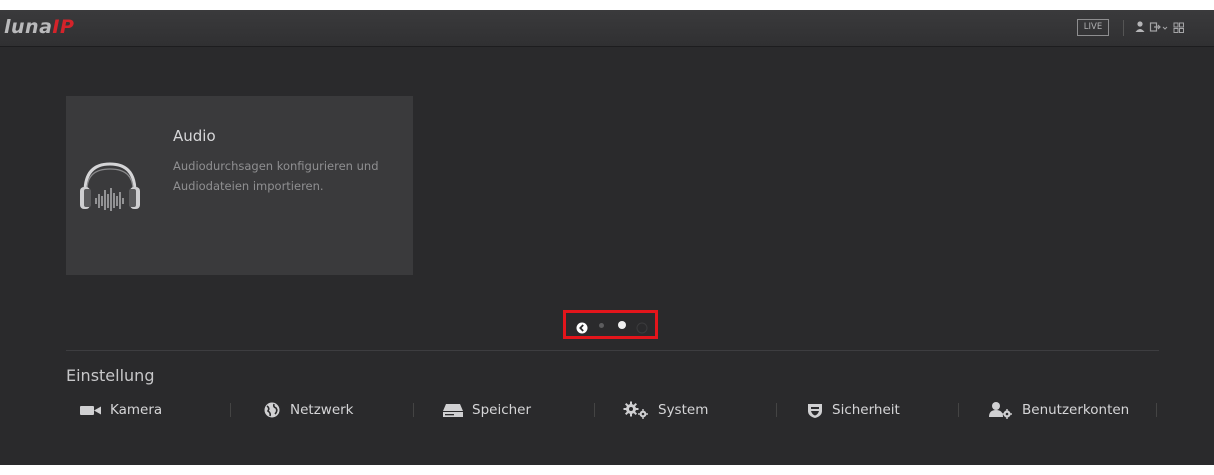 The image size is (1214, 475). Describe the element at coordinates (136, 410) in the screenshot. I see `menu-label-kamera: Kamera` at that location.